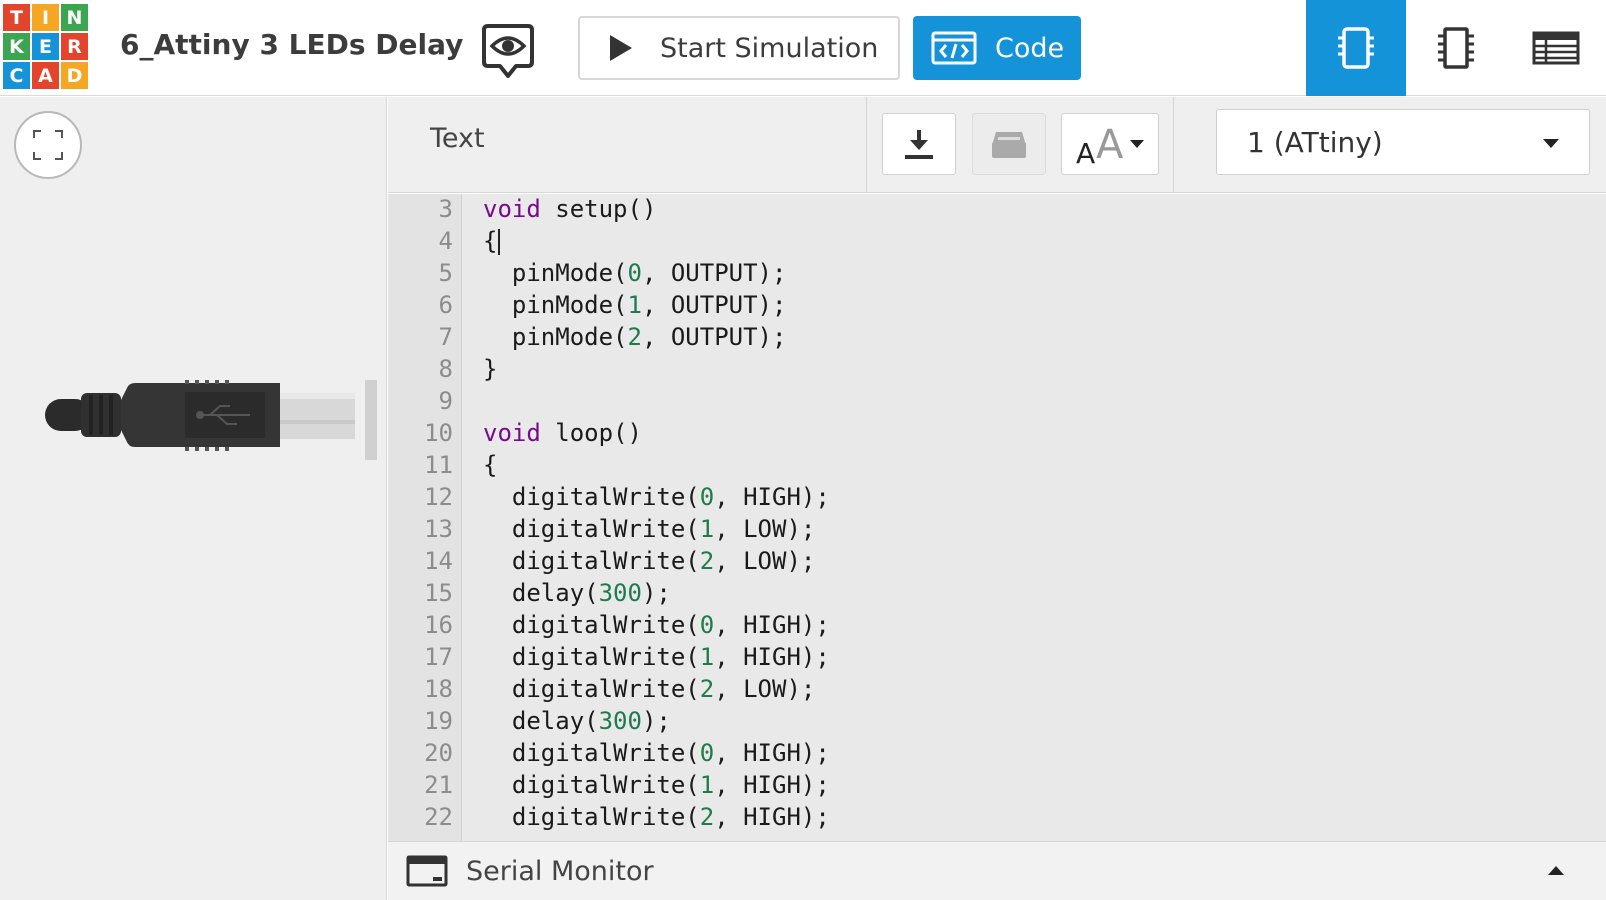  I want to click on code-text: pinMode(1, OUTPUT);, so click(635, 305).